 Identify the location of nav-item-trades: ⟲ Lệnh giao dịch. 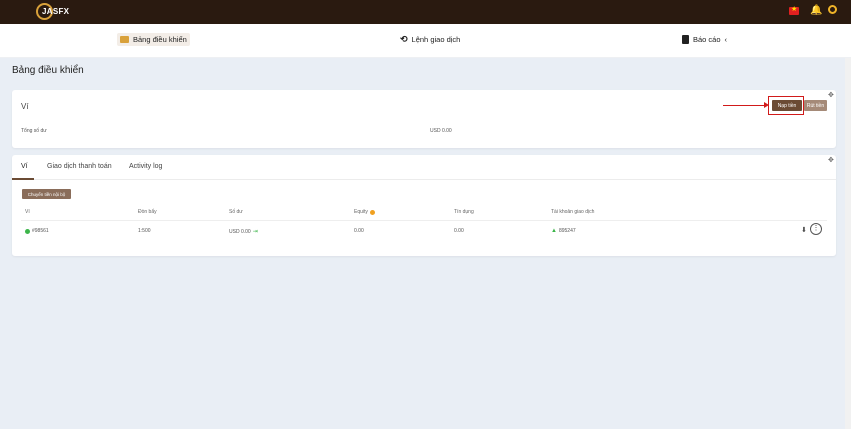
(430, 39).